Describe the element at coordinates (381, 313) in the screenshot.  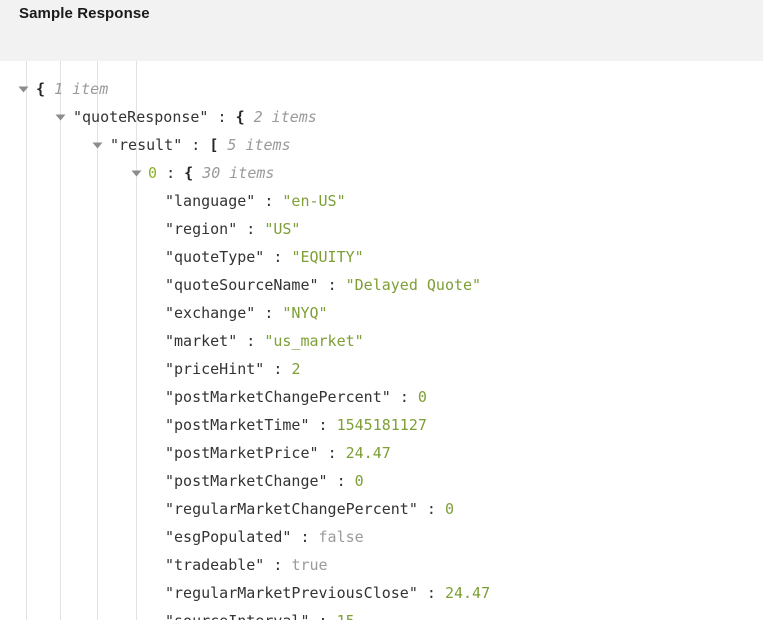
I see `json-leaf-row: "exchange" : "NYQ"` at that location.